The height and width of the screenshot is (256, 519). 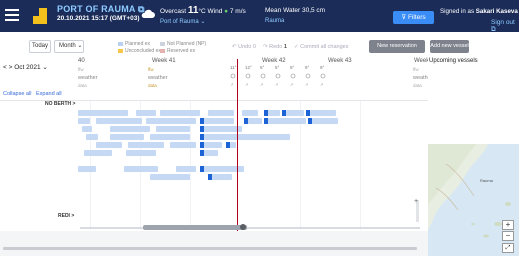 What do you see at coordinates (40, 46) in the screenshot?
I see `today-button: Today` at bounding box center [40, 46].